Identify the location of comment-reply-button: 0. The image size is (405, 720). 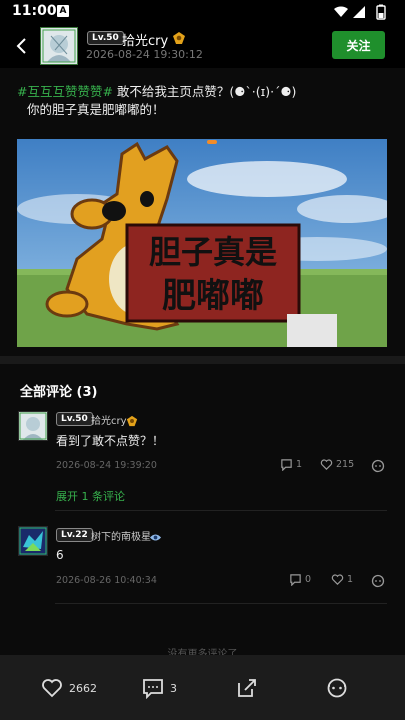
(300, 579).